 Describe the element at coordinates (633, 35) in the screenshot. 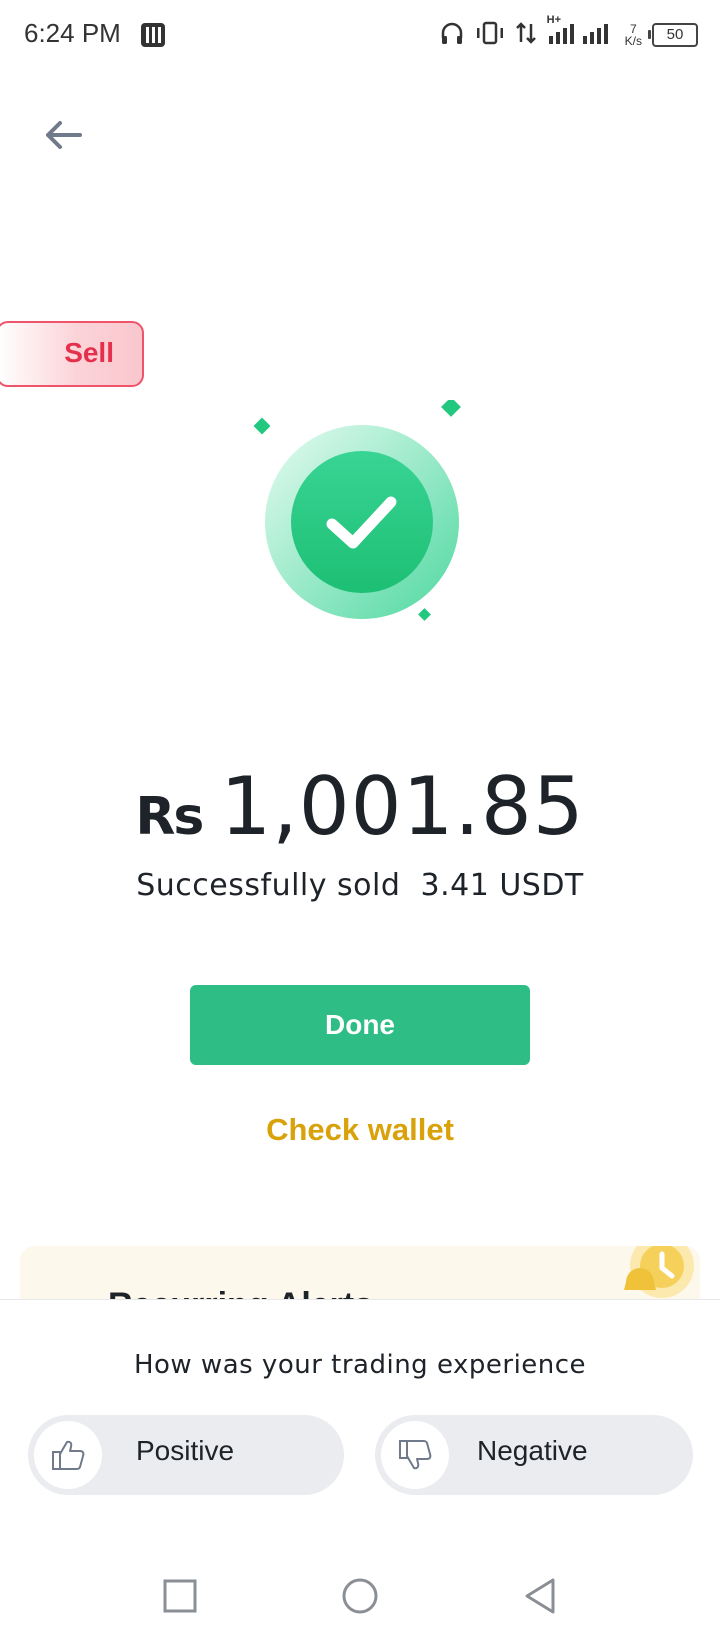

I see `net-speed: 7 K/s` at that location.